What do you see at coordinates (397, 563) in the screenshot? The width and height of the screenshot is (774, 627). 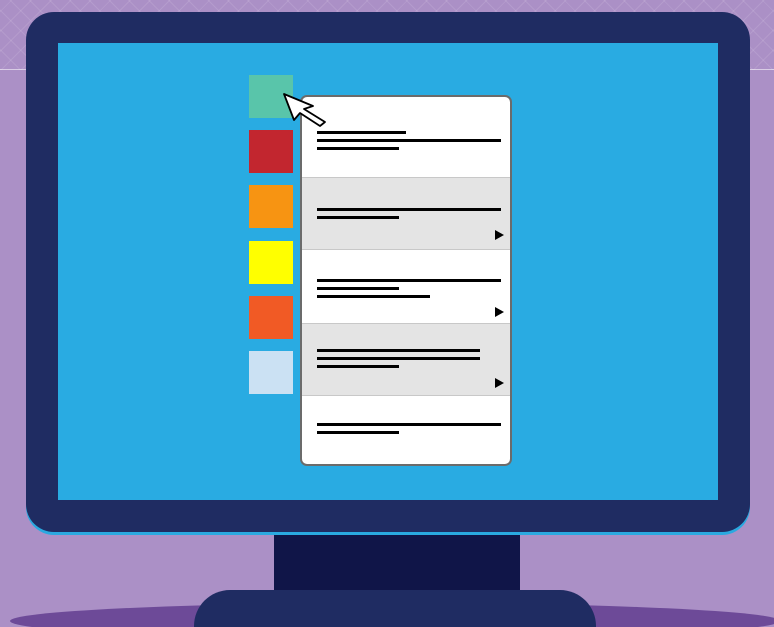 I see `monitor-stand-neck` at bounding box center [397, 563].